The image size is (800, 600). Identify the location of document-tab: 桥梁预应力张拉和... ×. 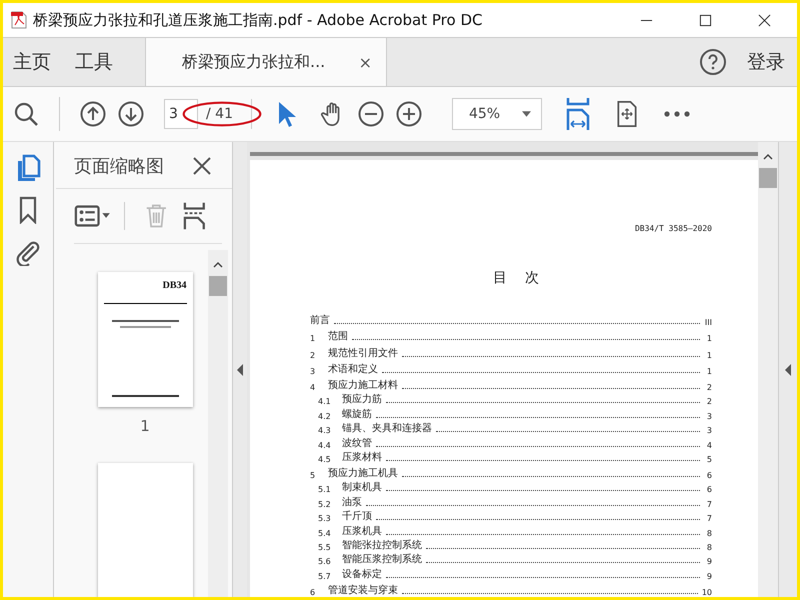
(266, 62).